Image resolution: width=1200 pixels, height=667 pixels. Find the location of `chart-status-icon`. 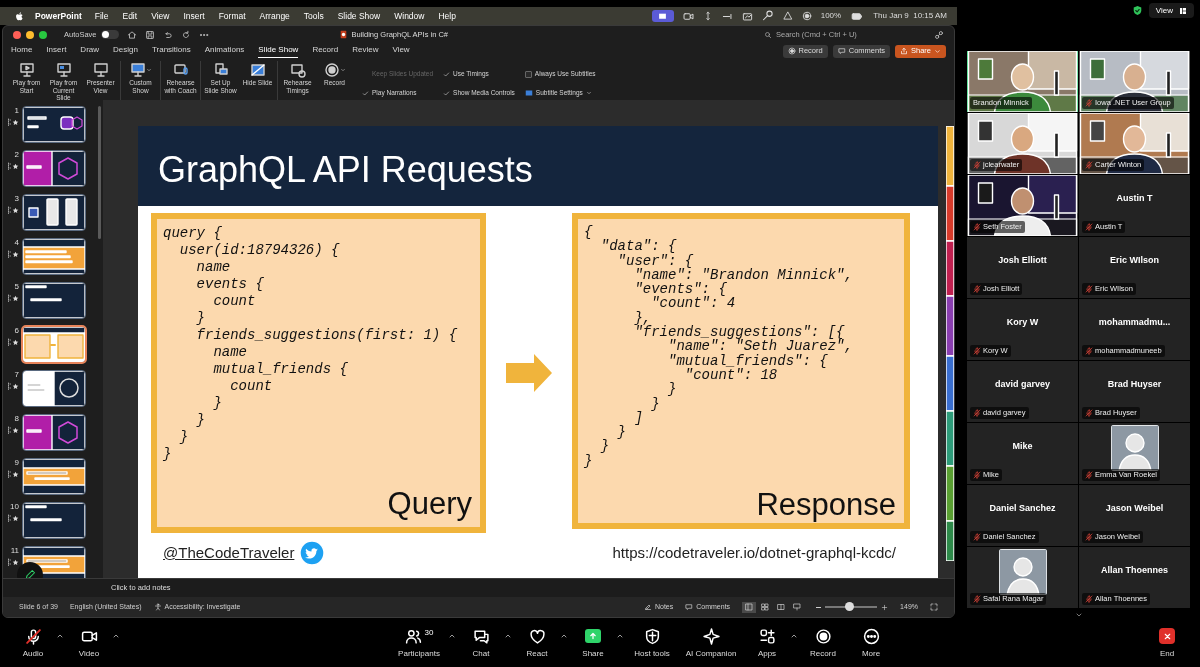

chart-status-icon is located at coordinates (747, 16).